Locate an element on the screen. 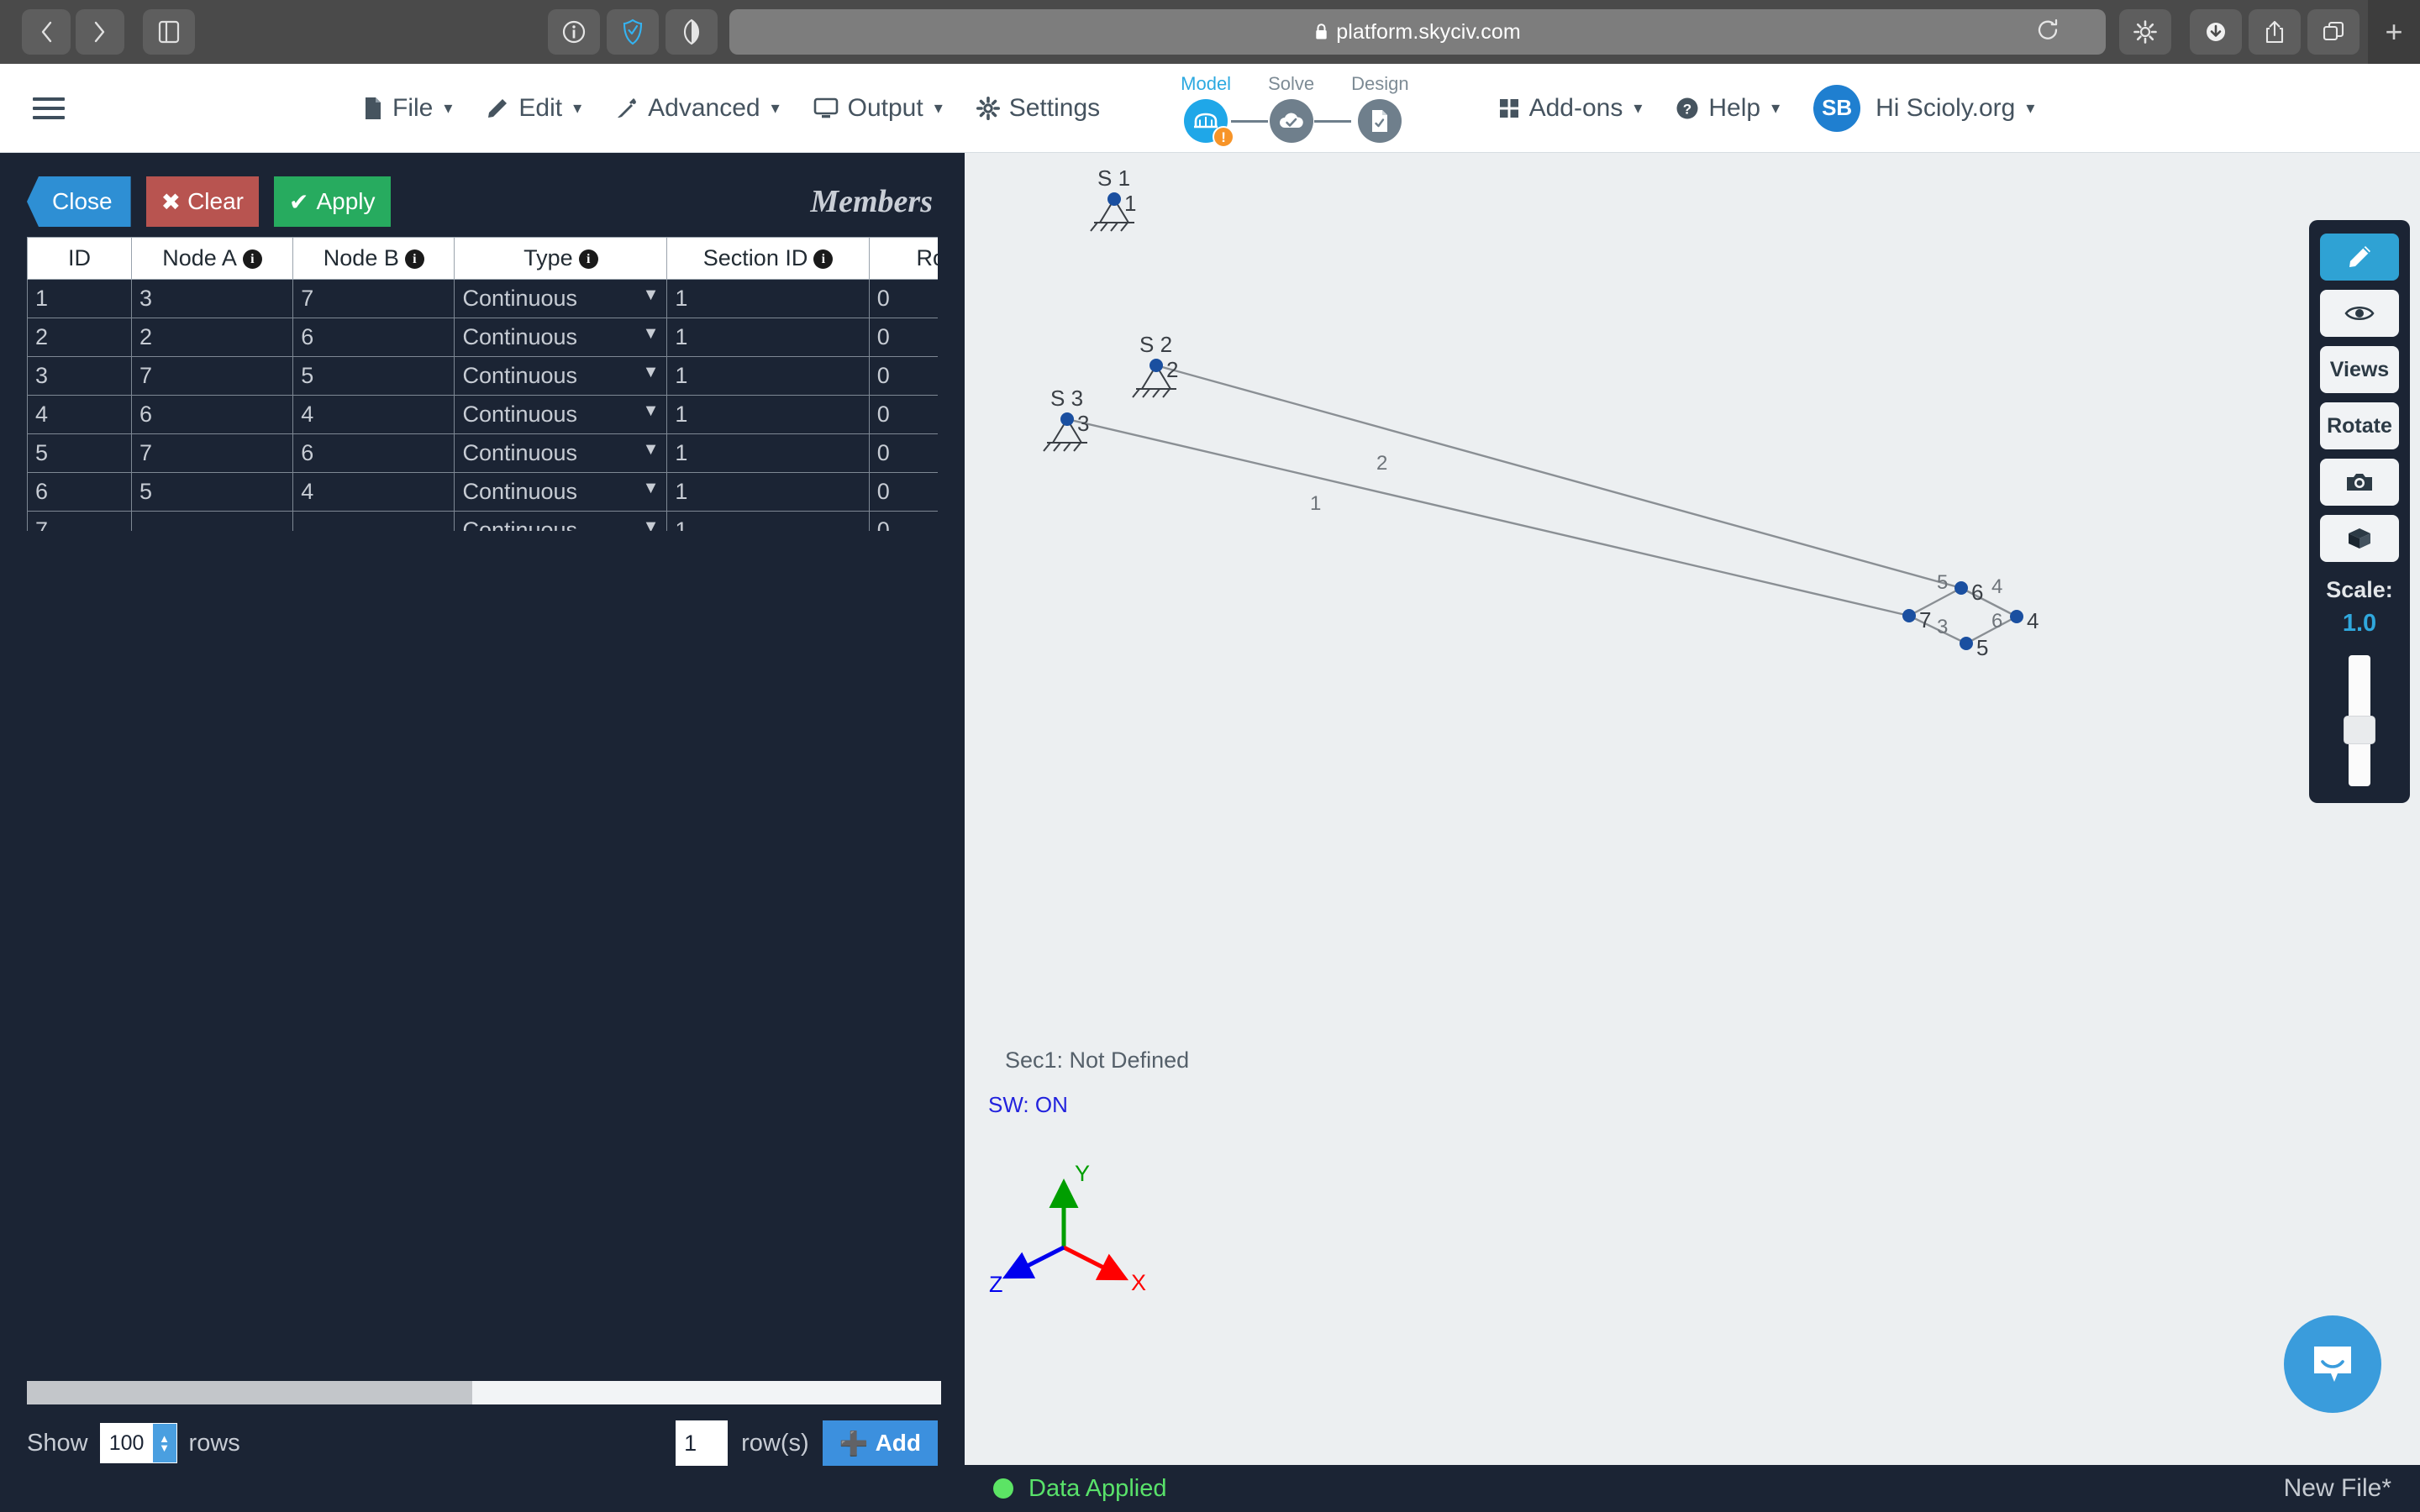 This screenshot has width=2420, height=1512. cell-node-a: 2 is located at coordinates (212, 337).